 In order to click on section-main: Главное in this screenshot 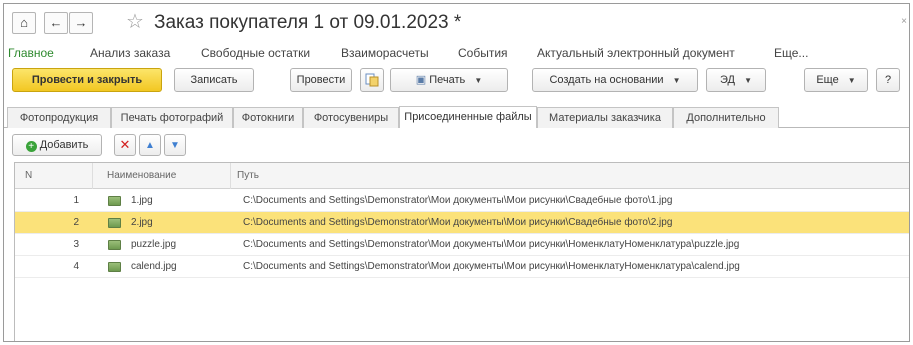, I will do `click(31, 53)`.